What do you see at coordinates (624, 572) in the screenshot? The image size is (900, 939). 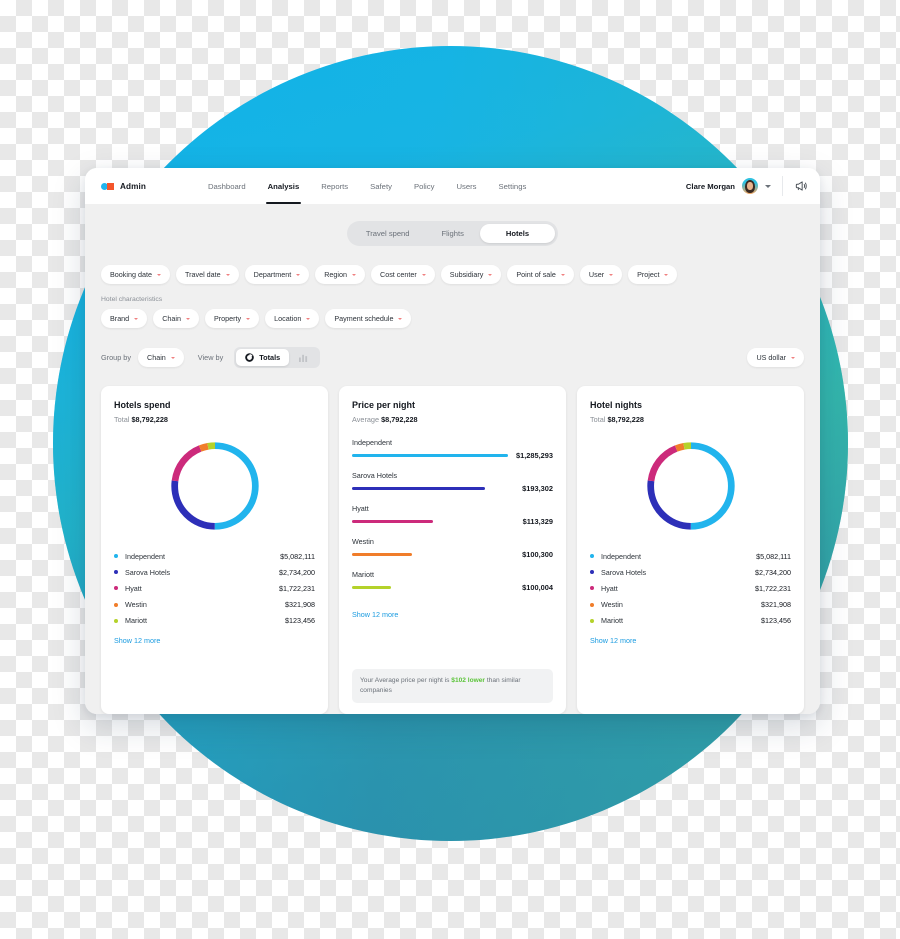 I see `legend-label: Sarova Hotels` at bounding box center [624, 572].